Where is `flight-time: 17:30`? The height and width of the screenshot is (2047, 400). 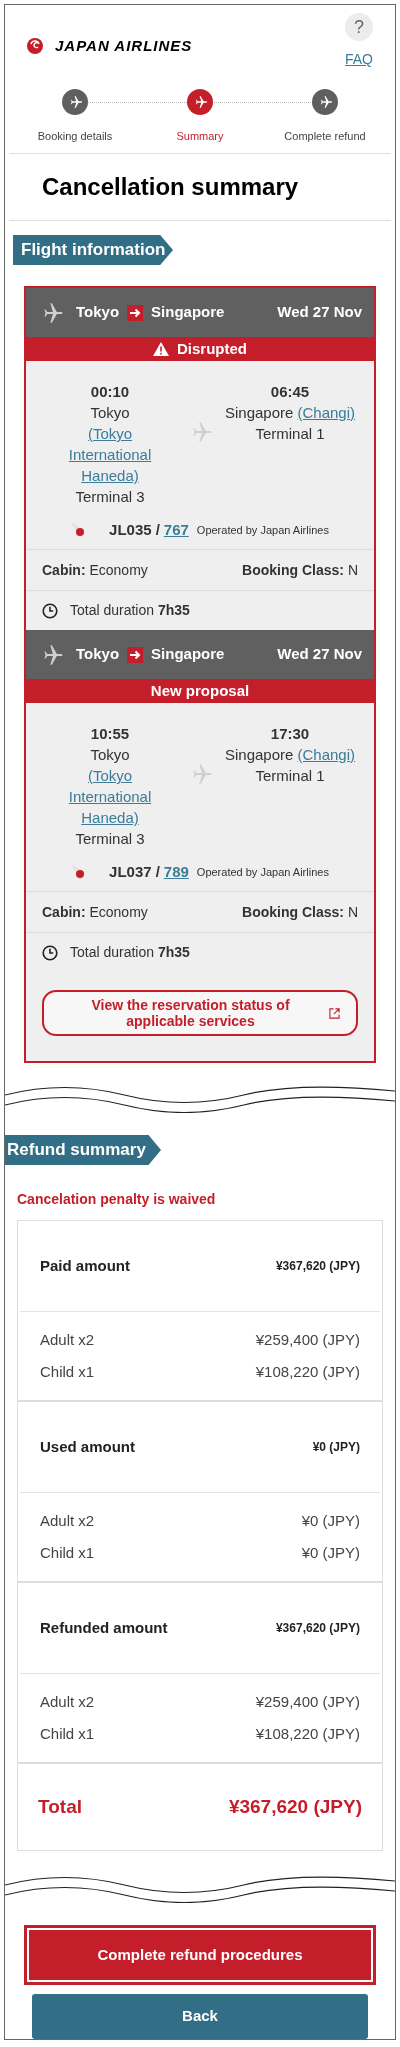 flight-time: 17:30 is located at coordinates (290, 734).